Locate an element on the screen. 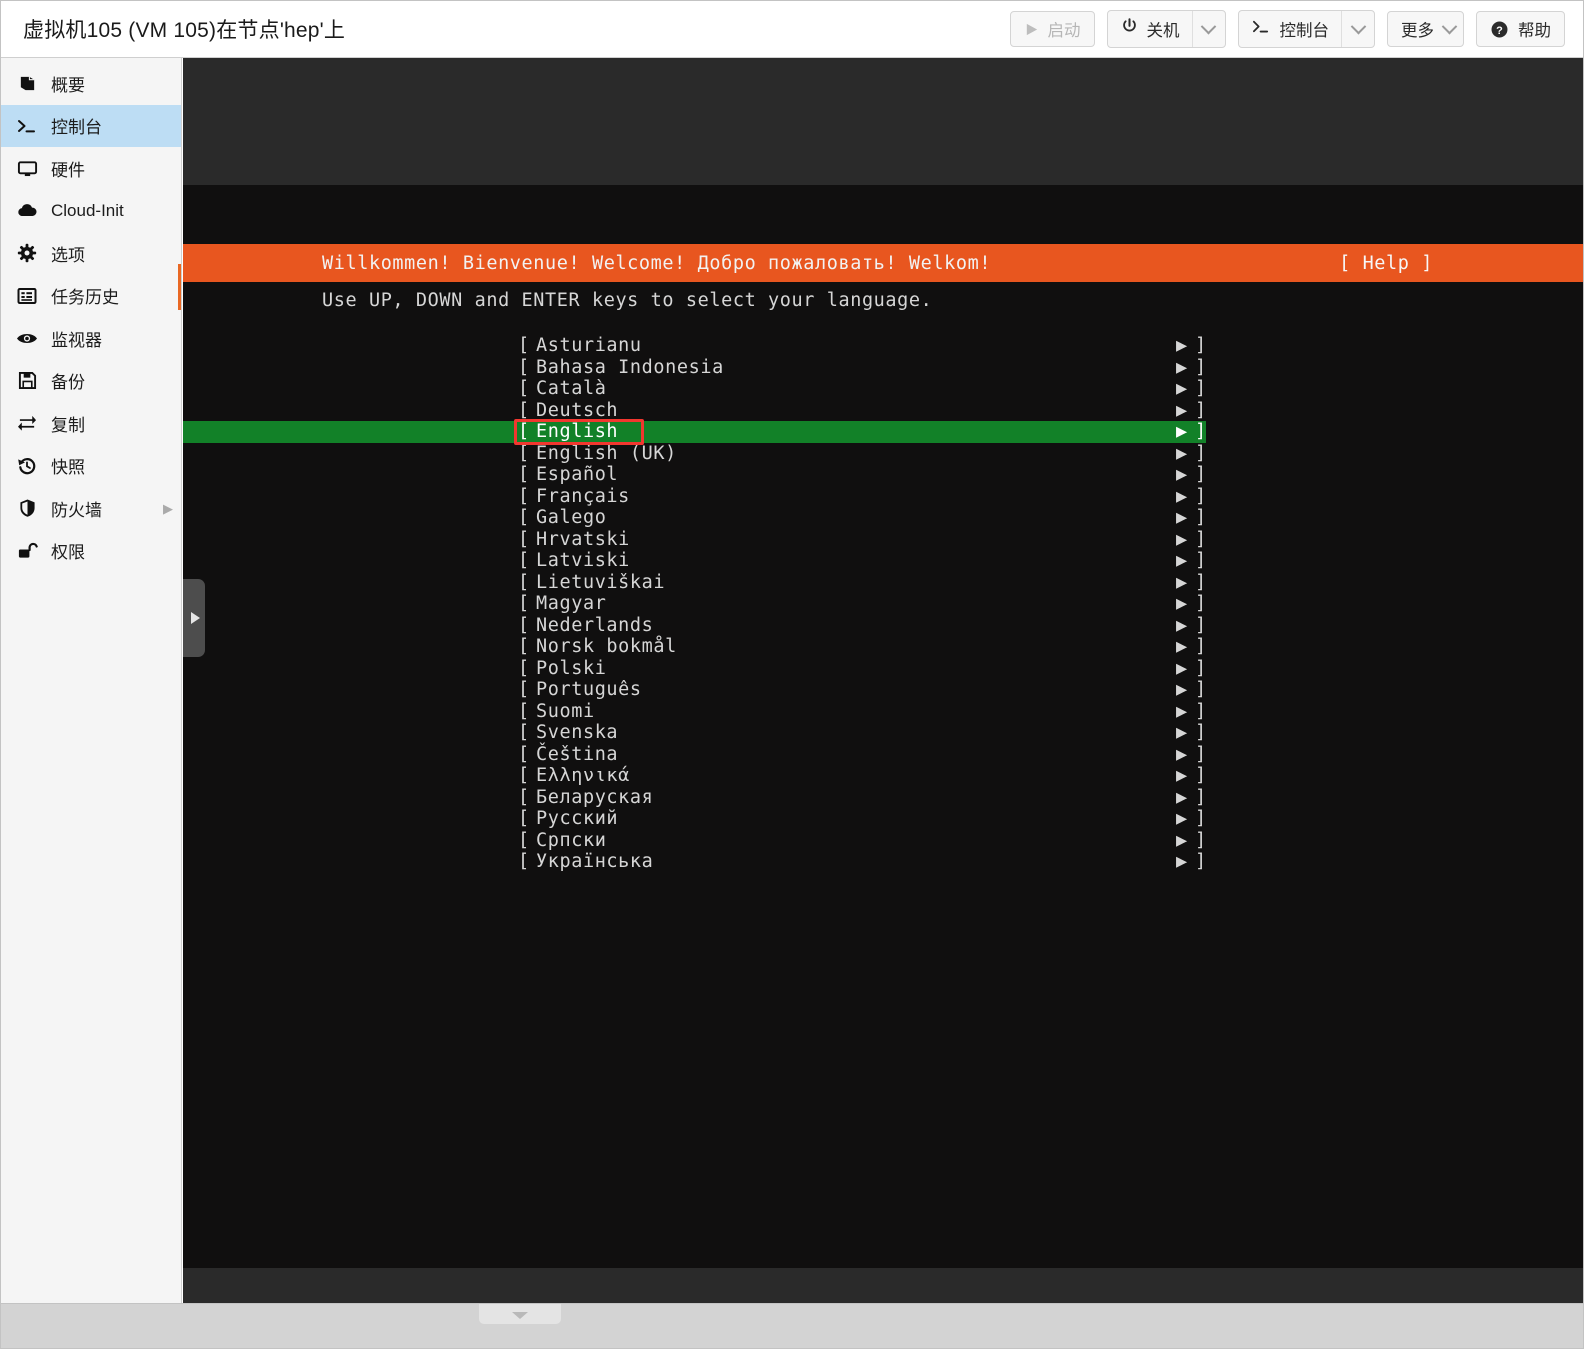 Image resolution: width=1584 pixels, height=1349 pixels. sidebar-item-backup: 备份 is located at coordinates (91, 381).